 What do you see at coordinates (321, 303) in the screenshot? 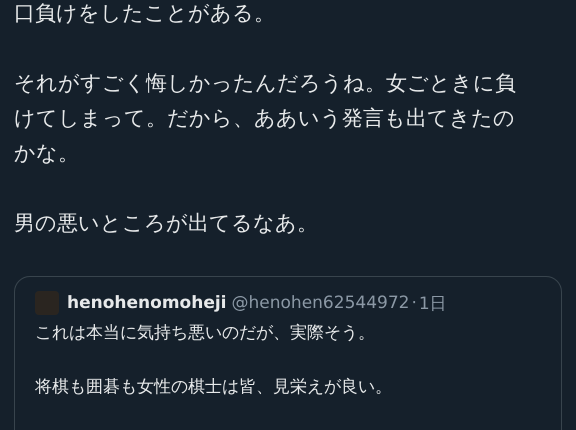
I see `user-handle: @henohen62544972` at bounding box center [321, 303].